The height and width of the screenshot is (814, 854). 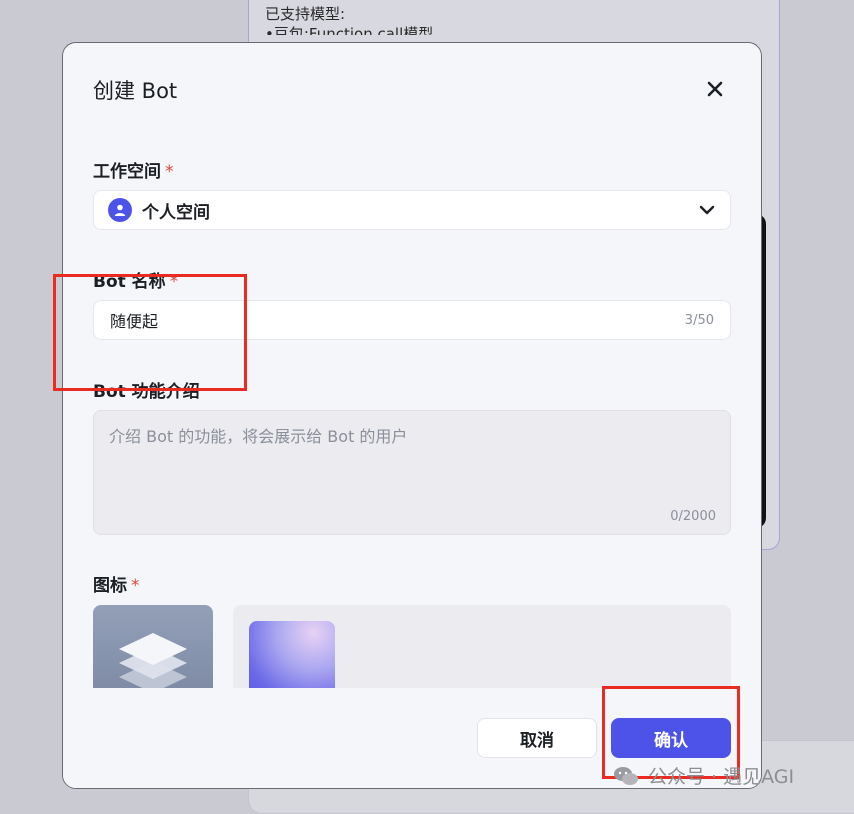 I want to click on icon-label-text: 图标, so click(x=110, y=586).